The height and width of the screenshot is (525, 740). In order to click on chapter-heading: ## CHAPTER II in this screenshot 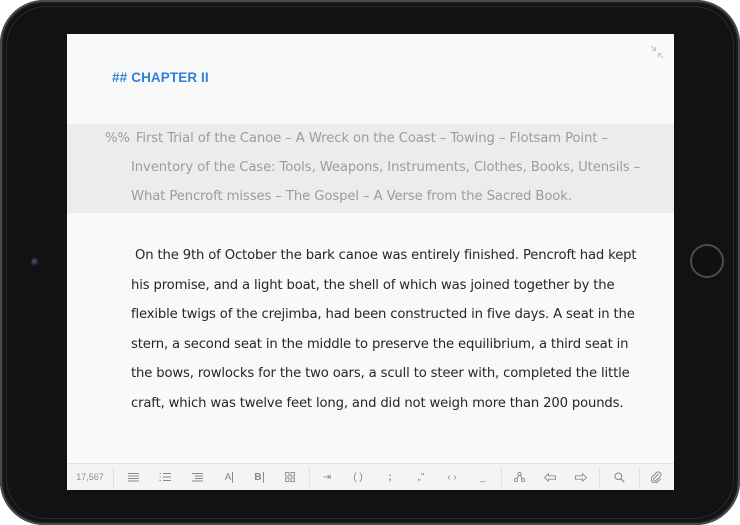, I will do `click(160, 77)`.